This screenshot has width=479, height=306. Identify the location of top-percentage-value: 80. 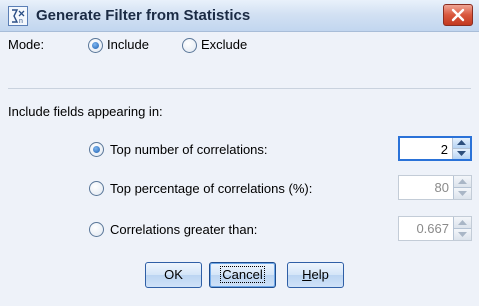
(442, 187).